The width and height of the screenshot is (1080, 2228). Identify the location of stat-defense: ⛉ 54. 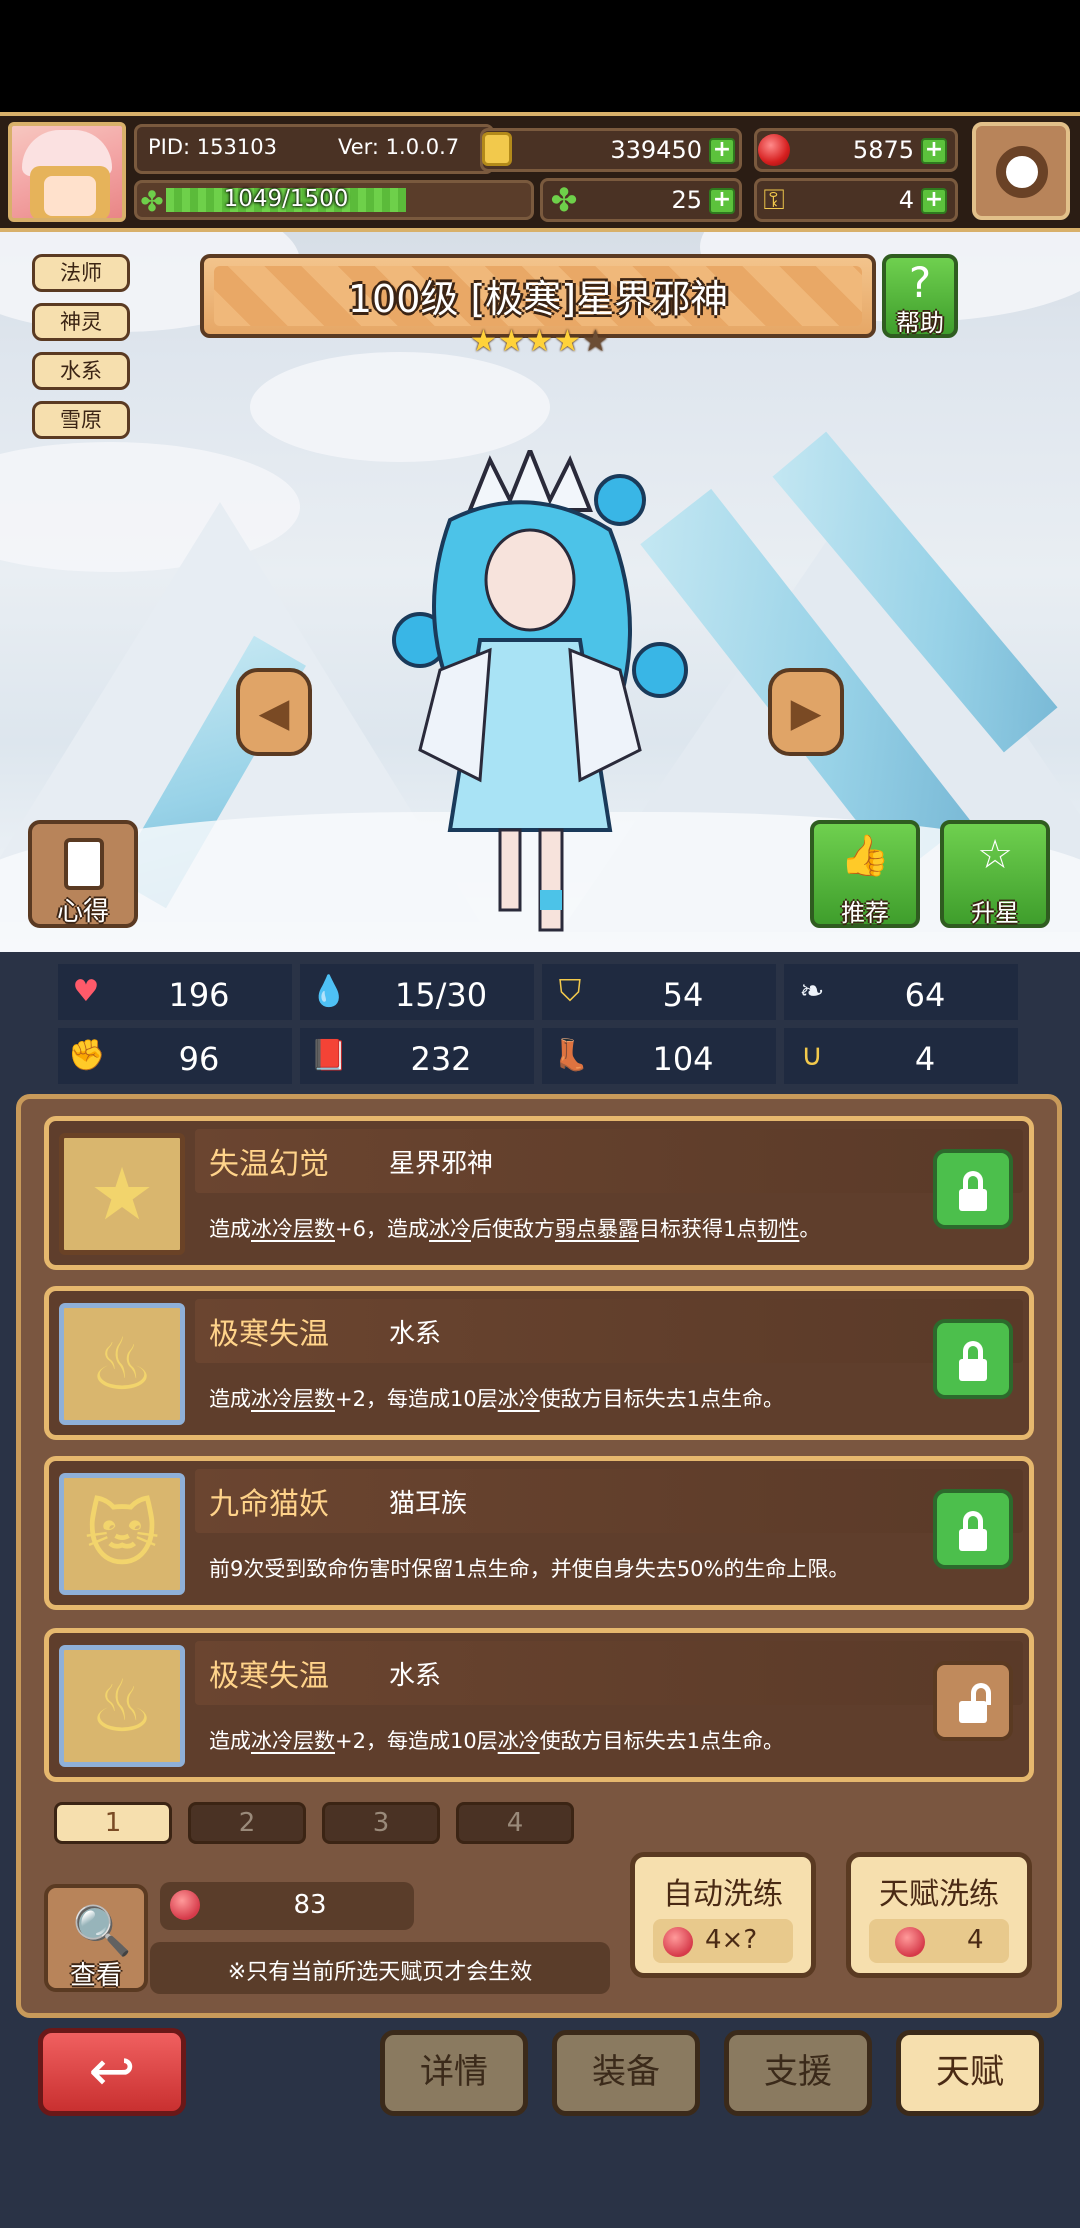
(659, 992).